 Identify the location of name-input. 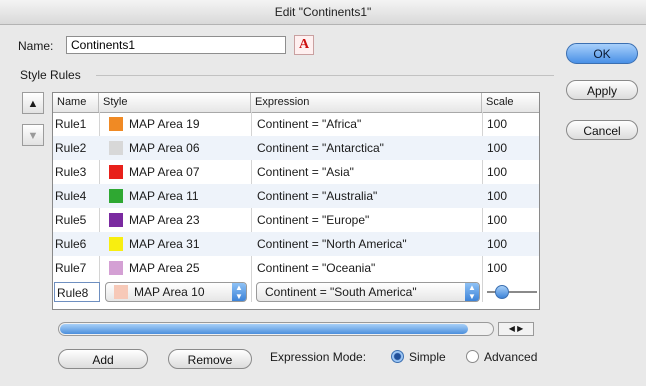
(176, 45).